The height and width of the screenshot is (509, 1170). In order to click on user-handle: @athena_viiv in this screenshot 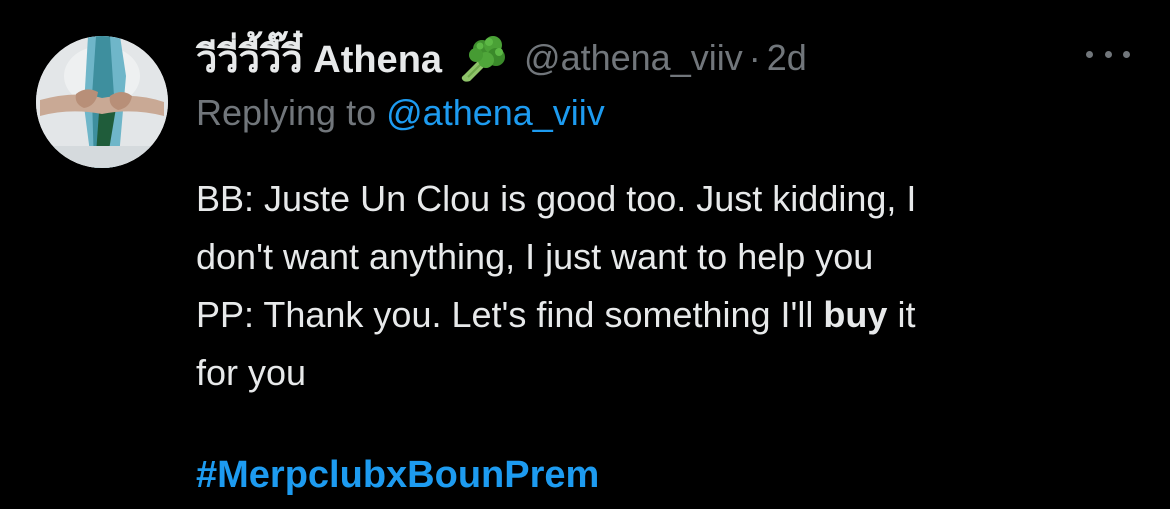, I will do `click(633, 58)`.